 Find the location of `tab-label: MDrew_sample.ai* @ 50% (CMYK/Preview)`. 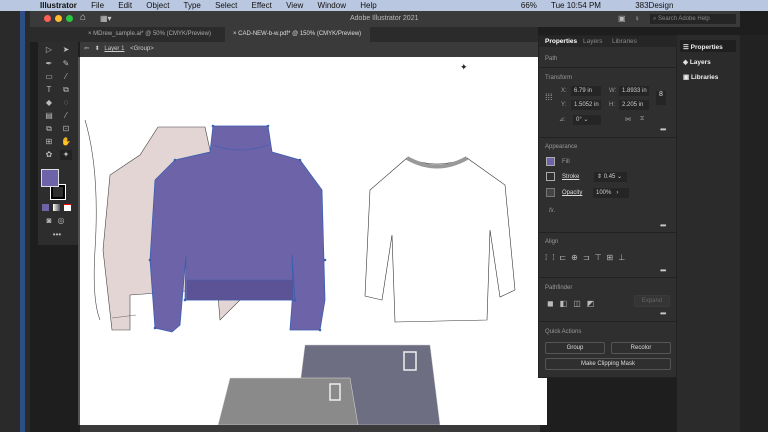

tab-label: MDrew_sample.ai* @ 50% (CMYK/Preview) is located at coordinates (152, 34).